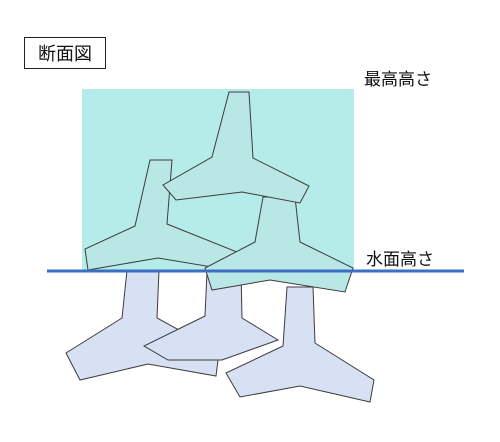  I want to click on max-height-label: 最高高さ, so click(398, 80).